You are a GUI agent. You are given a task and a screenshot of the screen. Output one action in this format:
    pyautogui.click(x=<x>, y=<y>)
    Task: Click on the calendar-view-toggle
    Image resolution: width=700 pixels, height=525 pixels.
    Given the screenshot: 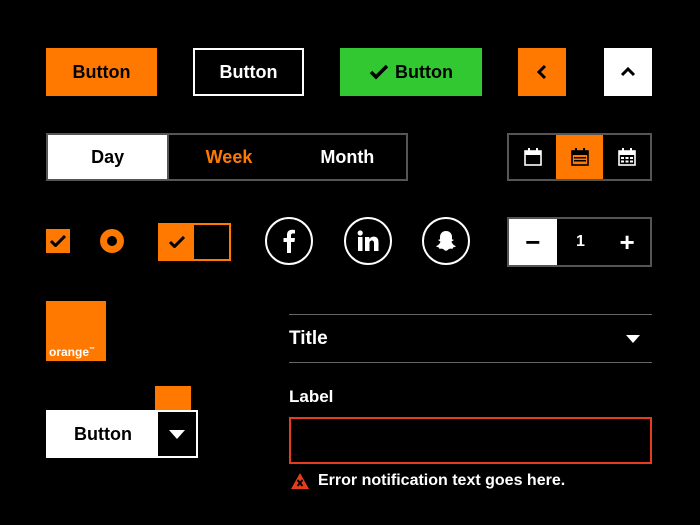 What is the action you would take?
    pyautogui.click(x=579, y=157)
    